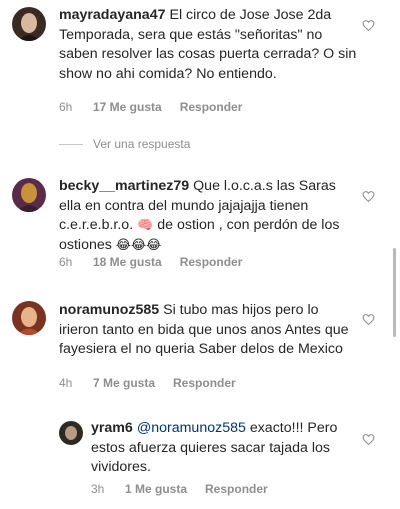 Image resolution: width=400 pixels, height=509 pixels. I want to click on comment-likes: 1 Me gusta, so click(156, 489).